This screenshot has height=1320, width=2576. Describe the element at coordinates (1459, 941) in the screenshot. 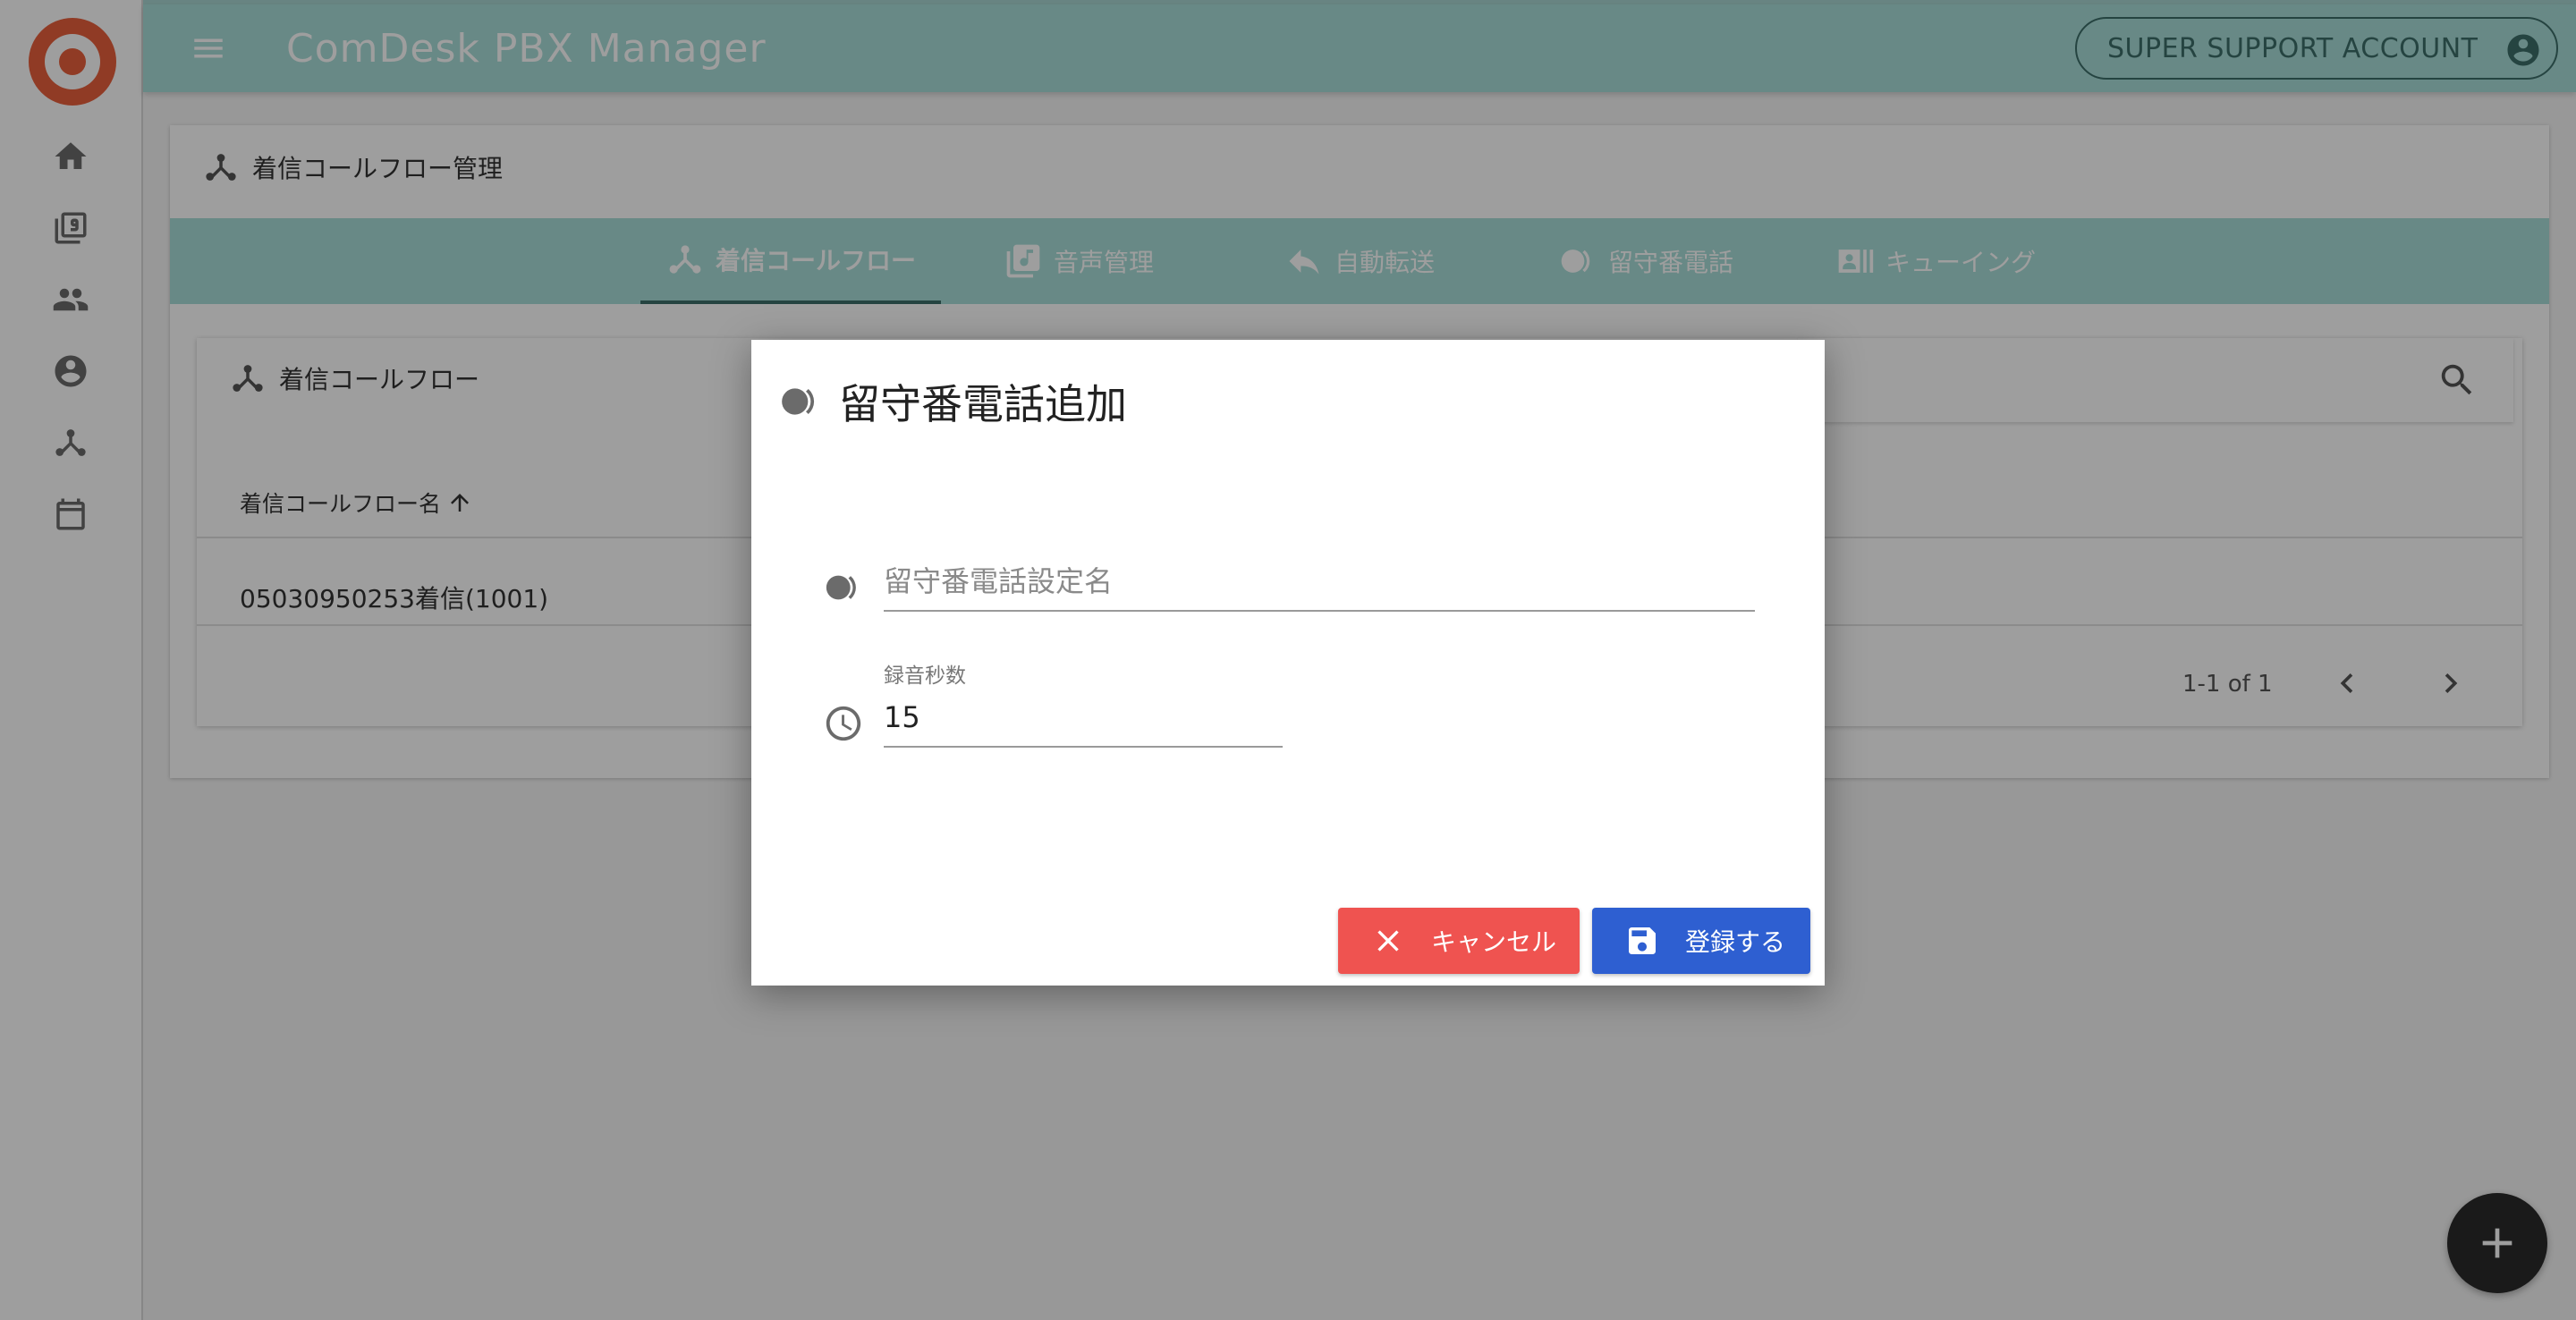

I see `cancel-button: キャンセル` at that location.